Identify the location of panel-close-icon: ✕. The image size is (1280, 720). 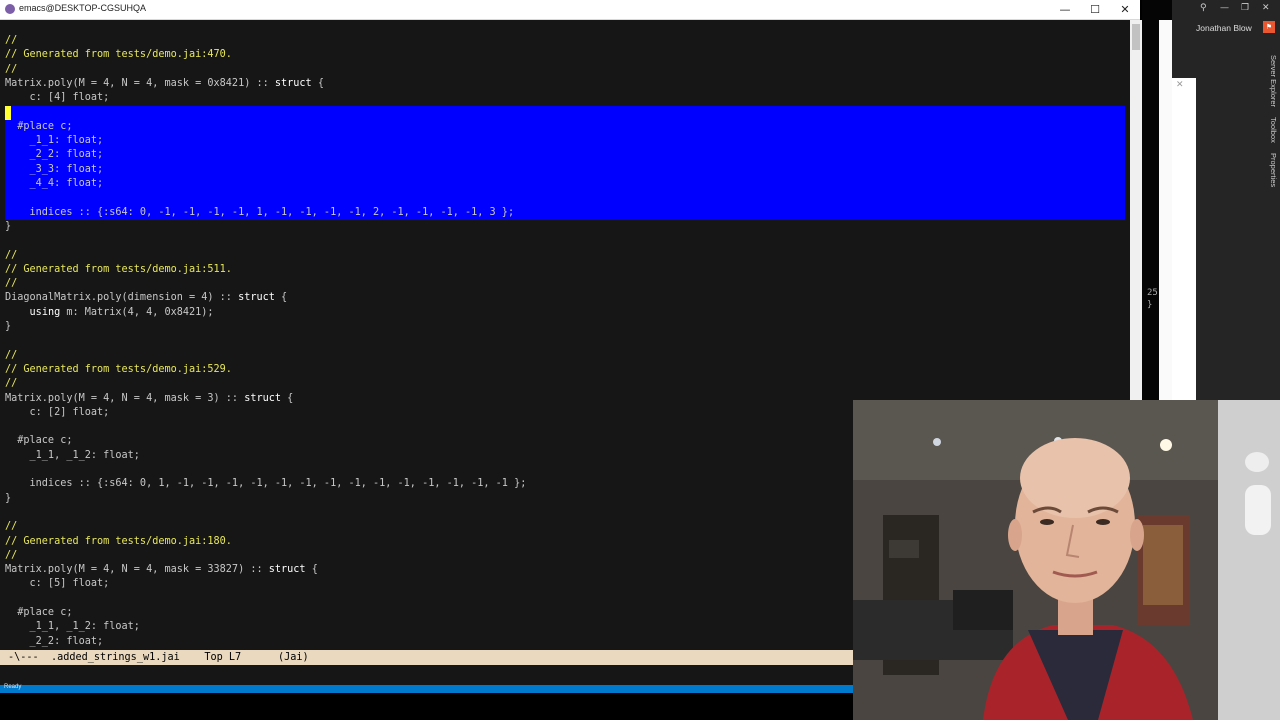
(1180, 85).